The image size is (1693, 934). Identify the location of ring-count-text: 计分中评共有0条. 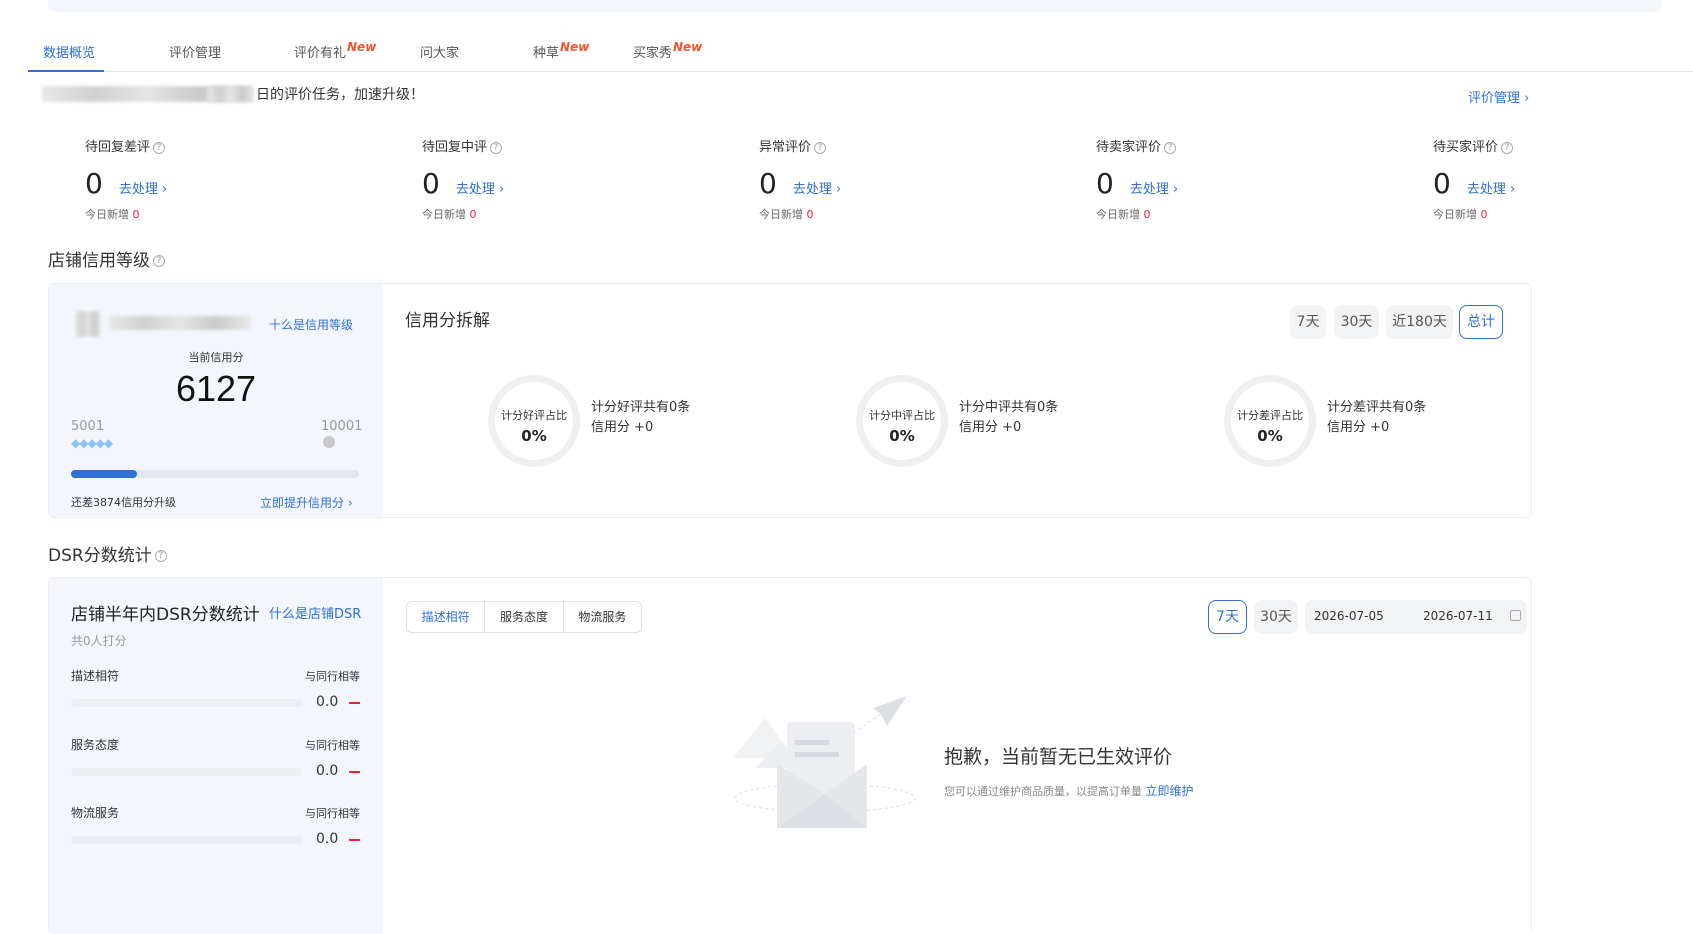
(1009, 407).